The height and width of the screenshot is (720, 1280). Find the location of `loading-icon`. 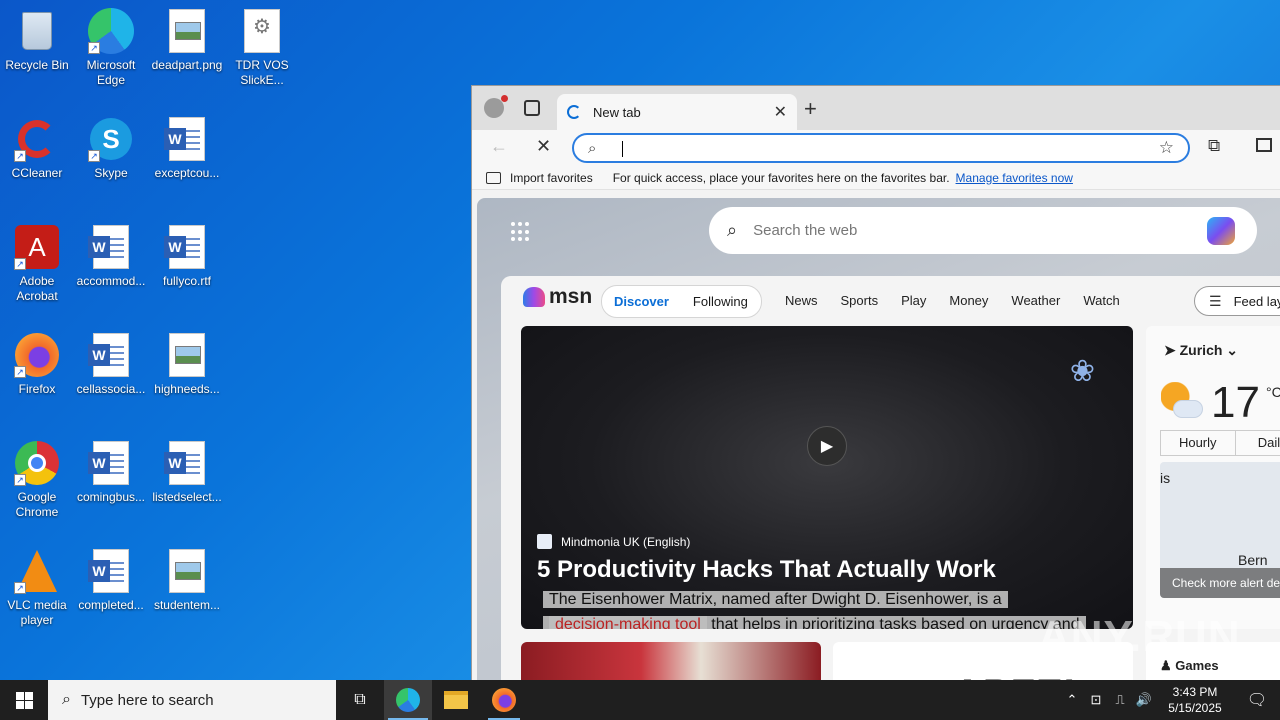

loading-icon is located at coordinates (574, 112).